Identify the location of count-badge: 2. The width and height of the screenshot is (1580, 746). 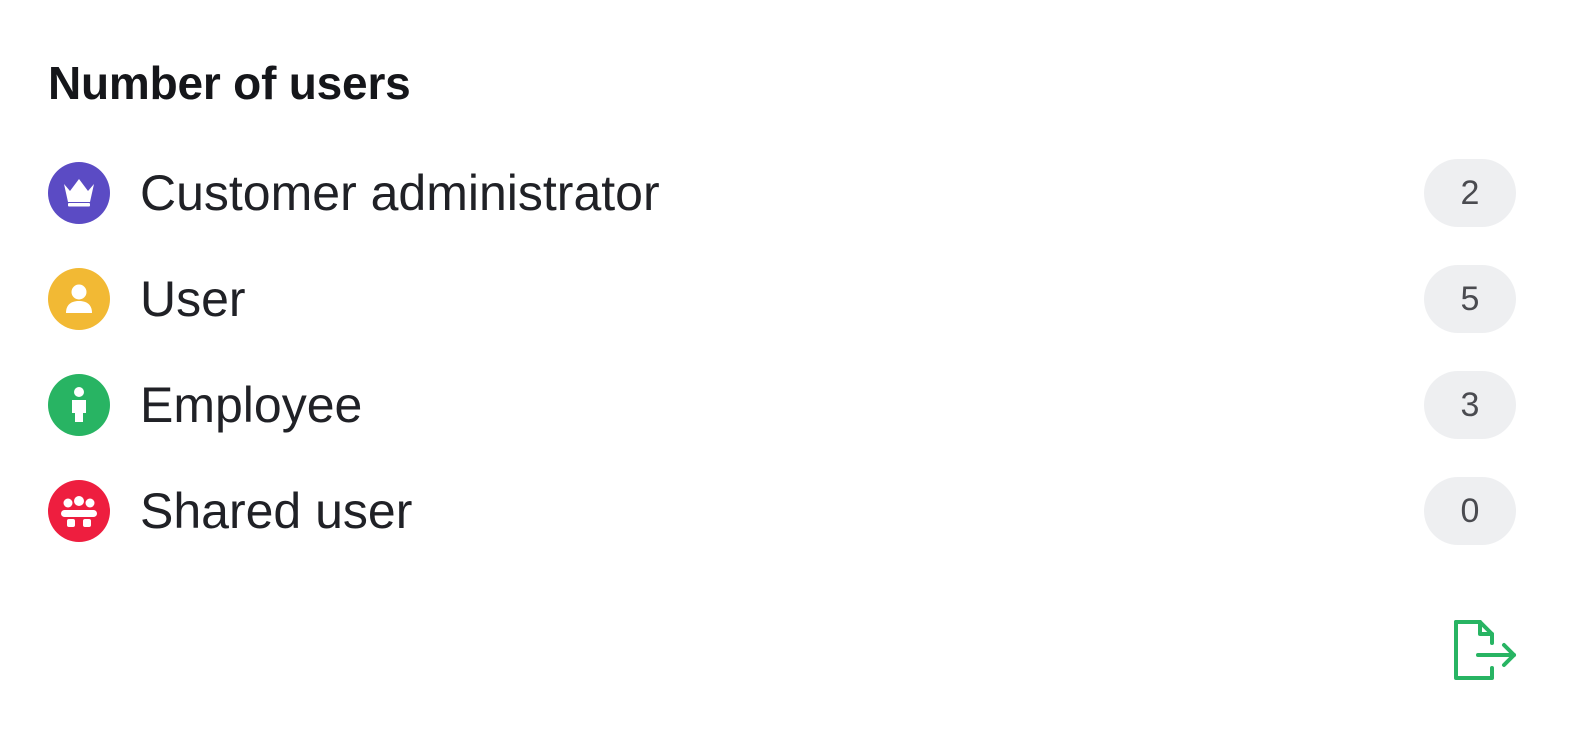
(1470, 193).